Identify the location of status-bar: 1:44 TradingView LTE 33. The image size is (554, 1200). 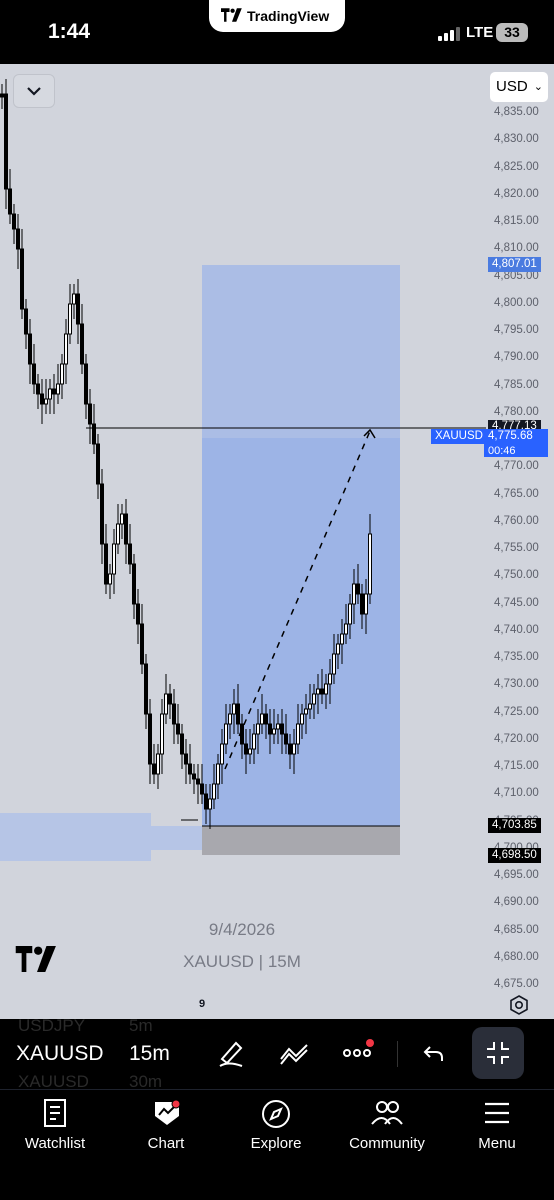
(277, 32).